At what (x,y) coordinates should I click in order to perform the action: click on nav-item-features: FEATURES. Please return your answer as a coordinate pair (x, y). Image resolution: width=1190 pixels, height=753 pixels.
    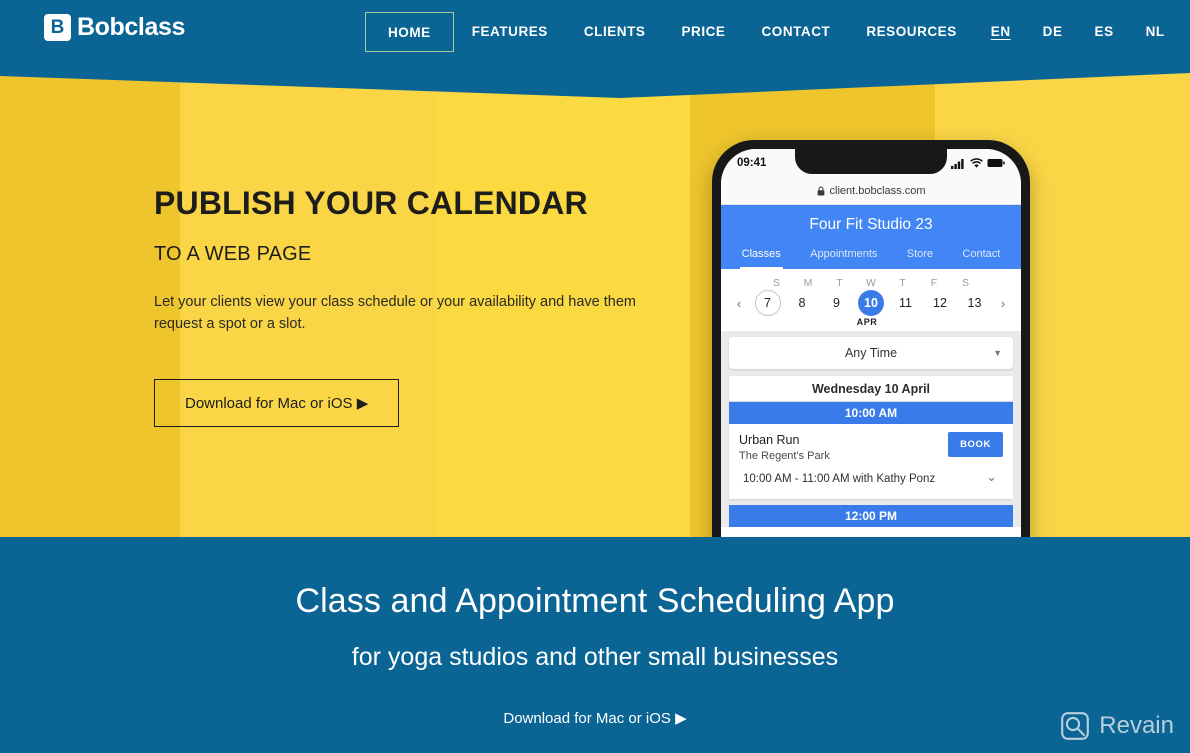
    Looking at the image, I should click on (510, 32).